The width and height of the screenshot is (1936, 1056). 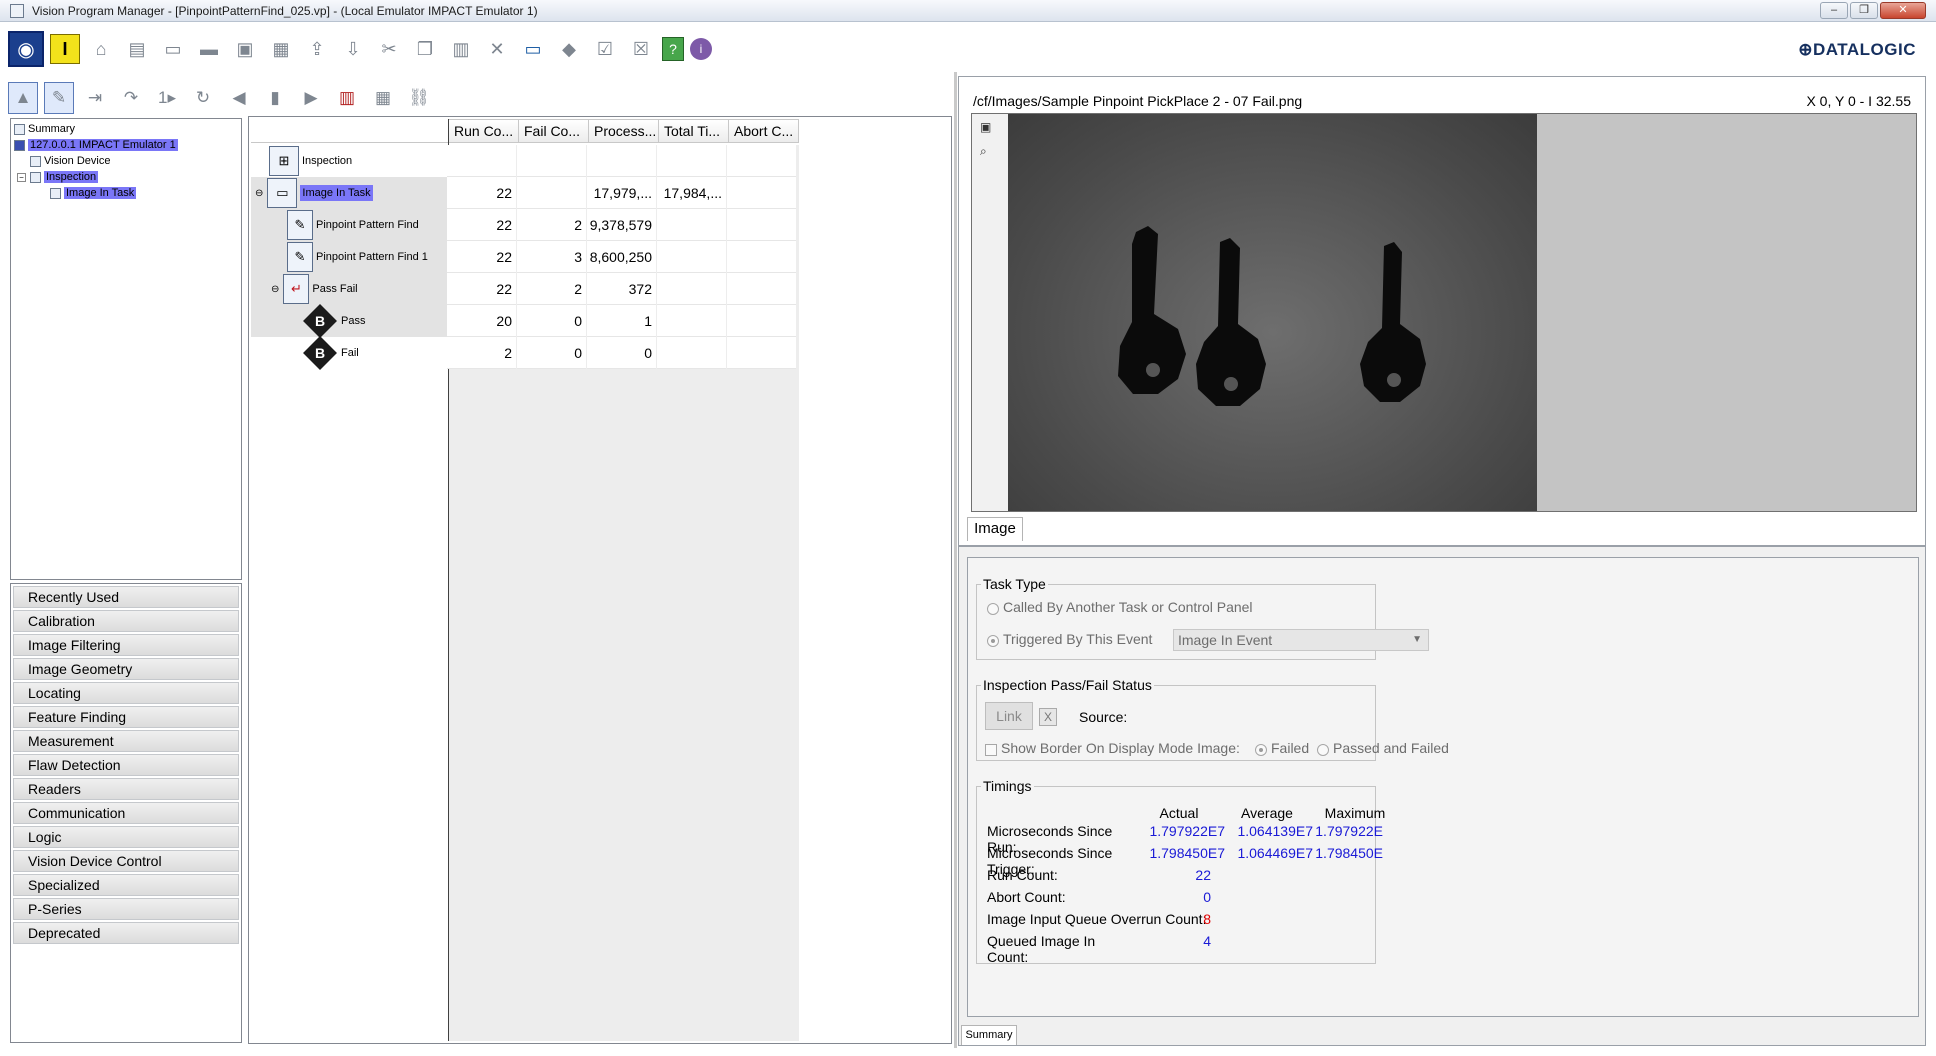 I want to click on save-all-icon: ▦, so click(x=281, y=49).